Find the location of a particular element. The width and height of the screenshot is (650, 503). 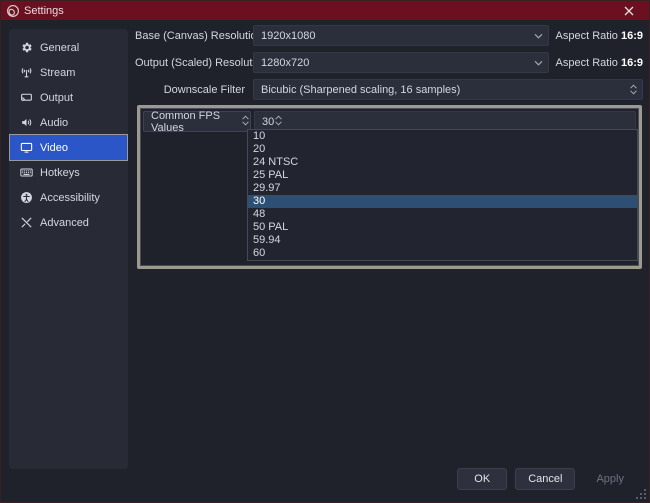

sidebar-item-advanced: Advanced is located at coordinates (68, 222).